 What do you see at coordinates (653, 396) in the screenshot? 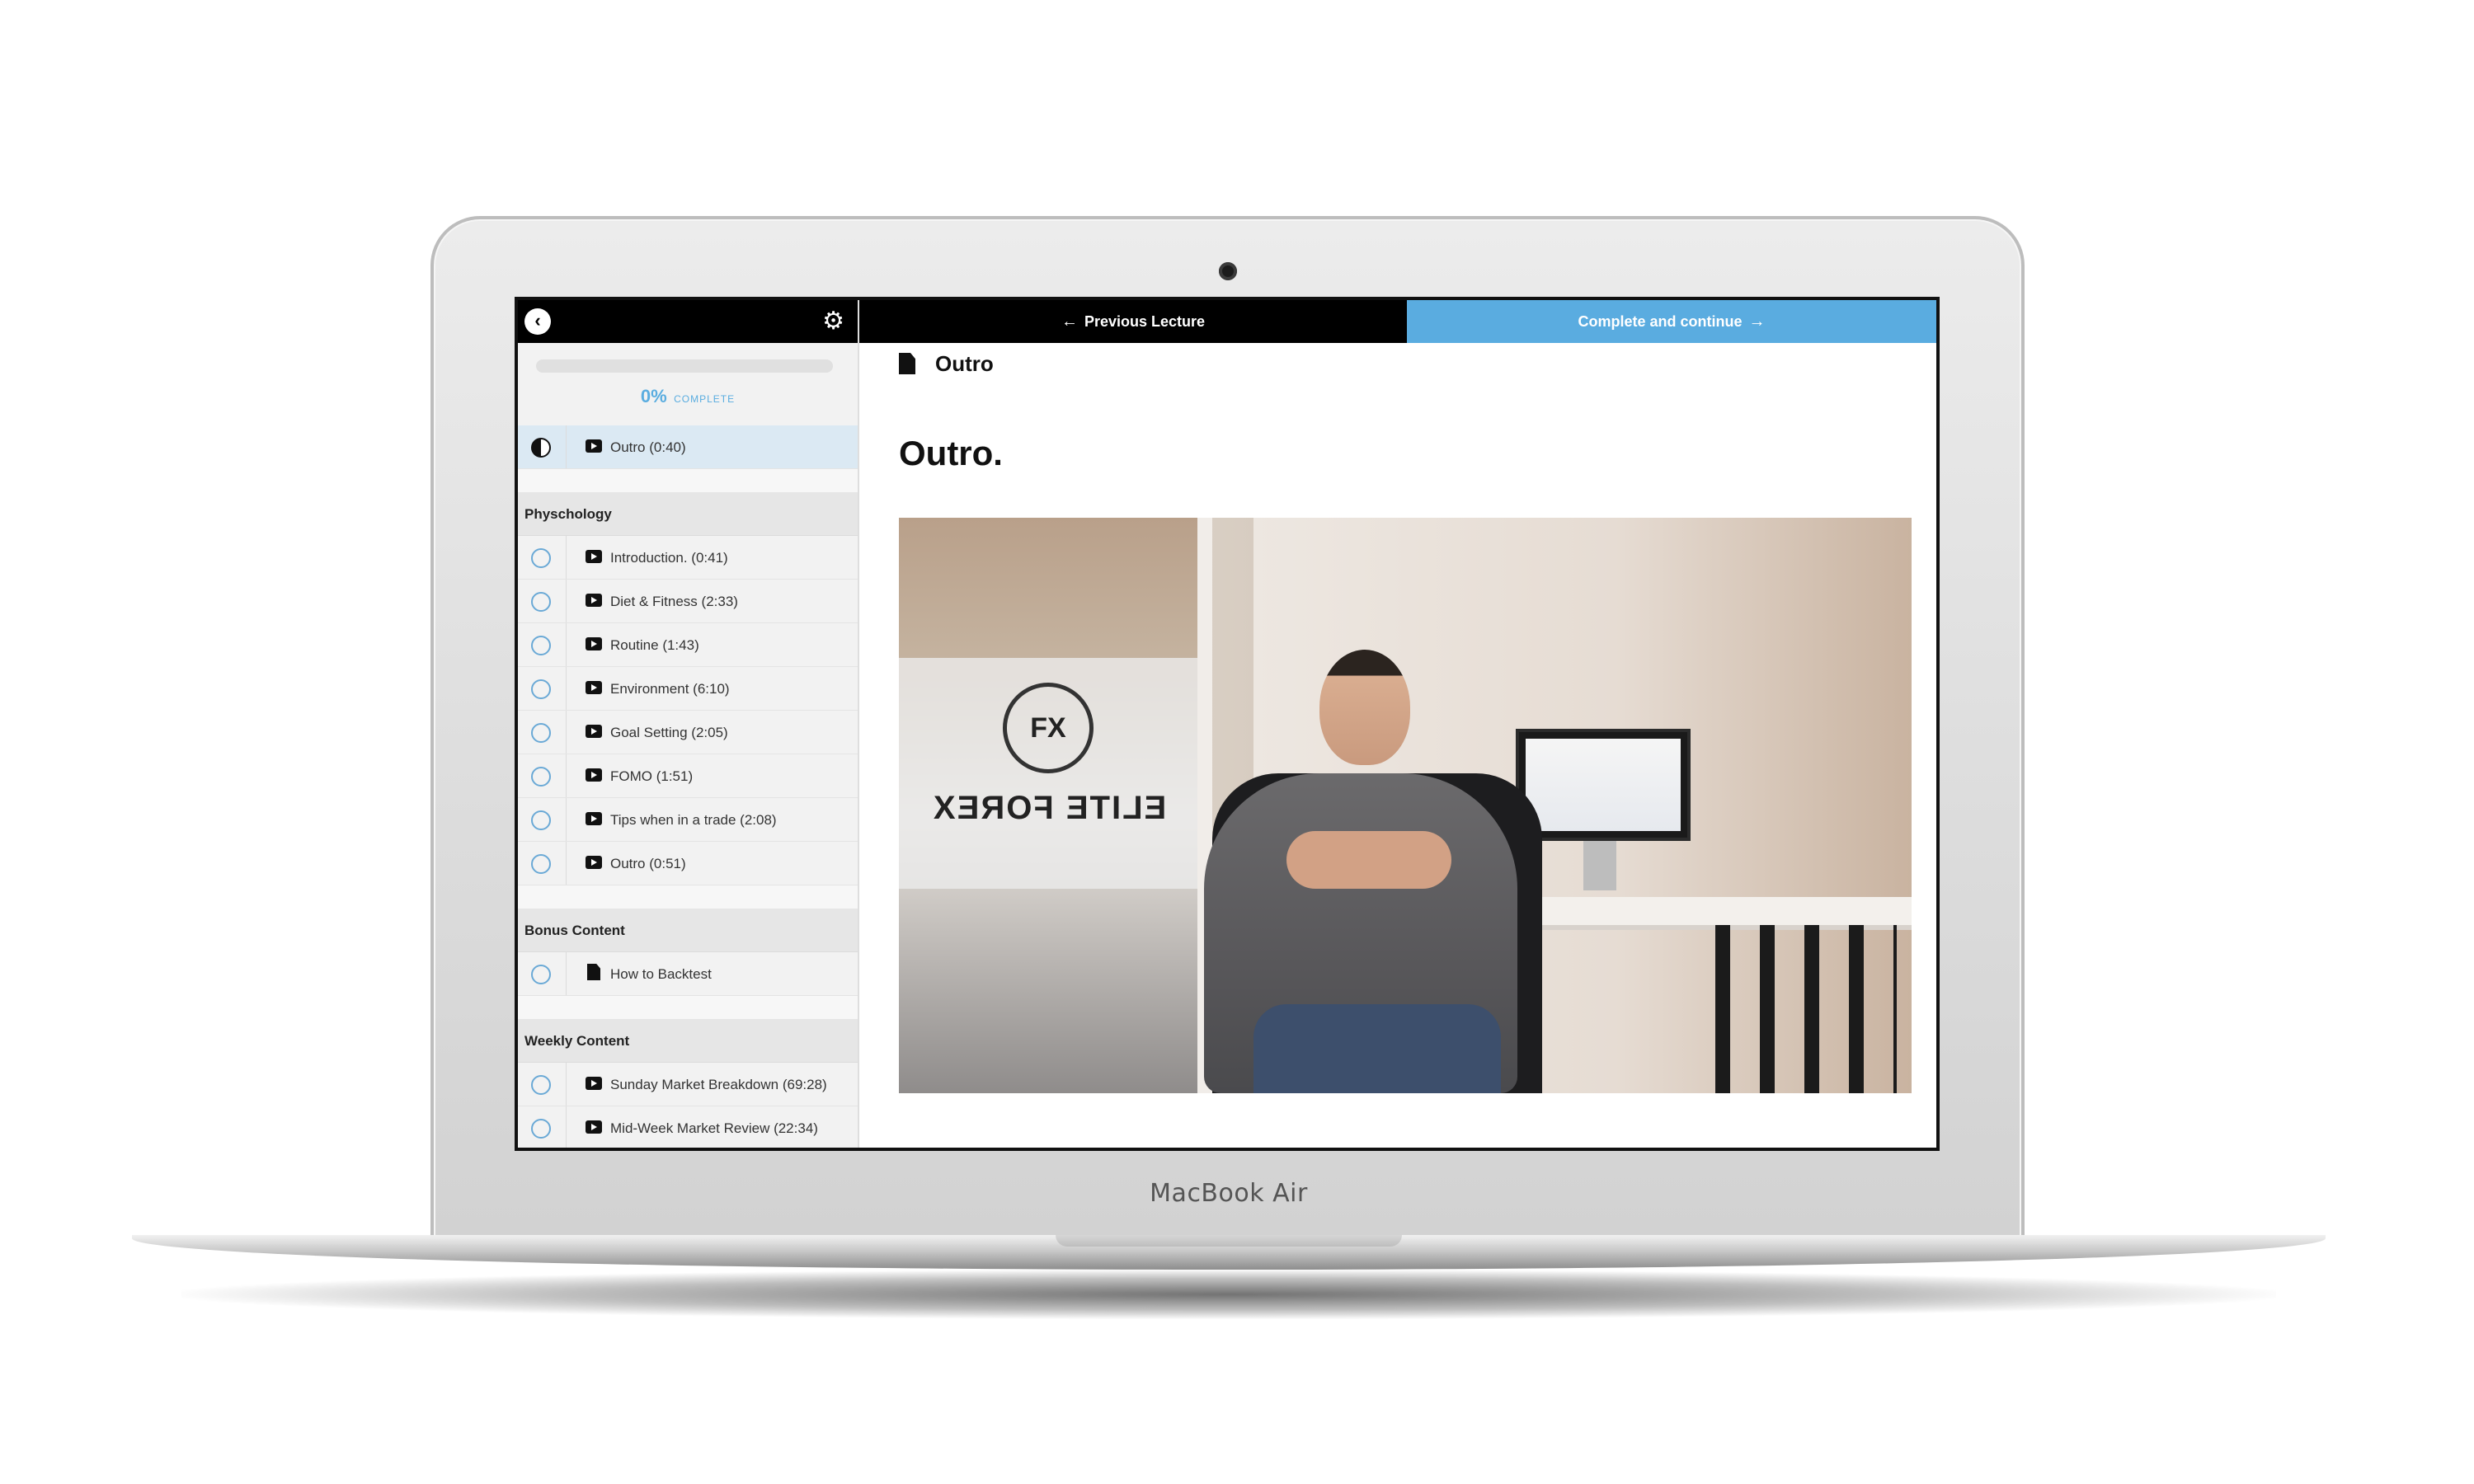
I see `progress-percent: 0%` at bounding box center [653, 396].